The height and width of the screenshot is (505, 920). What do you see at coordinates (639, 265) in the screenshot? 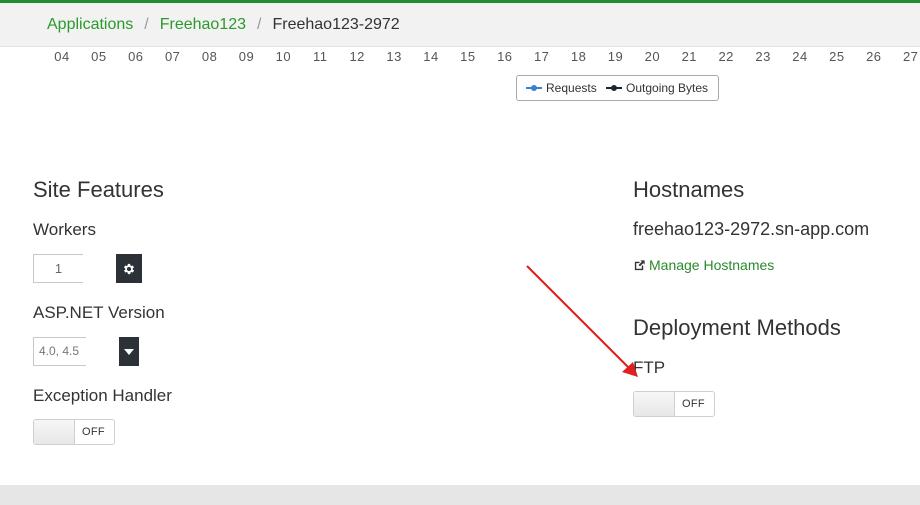
I see `external-link-icon` at bounding box center [639, 265].